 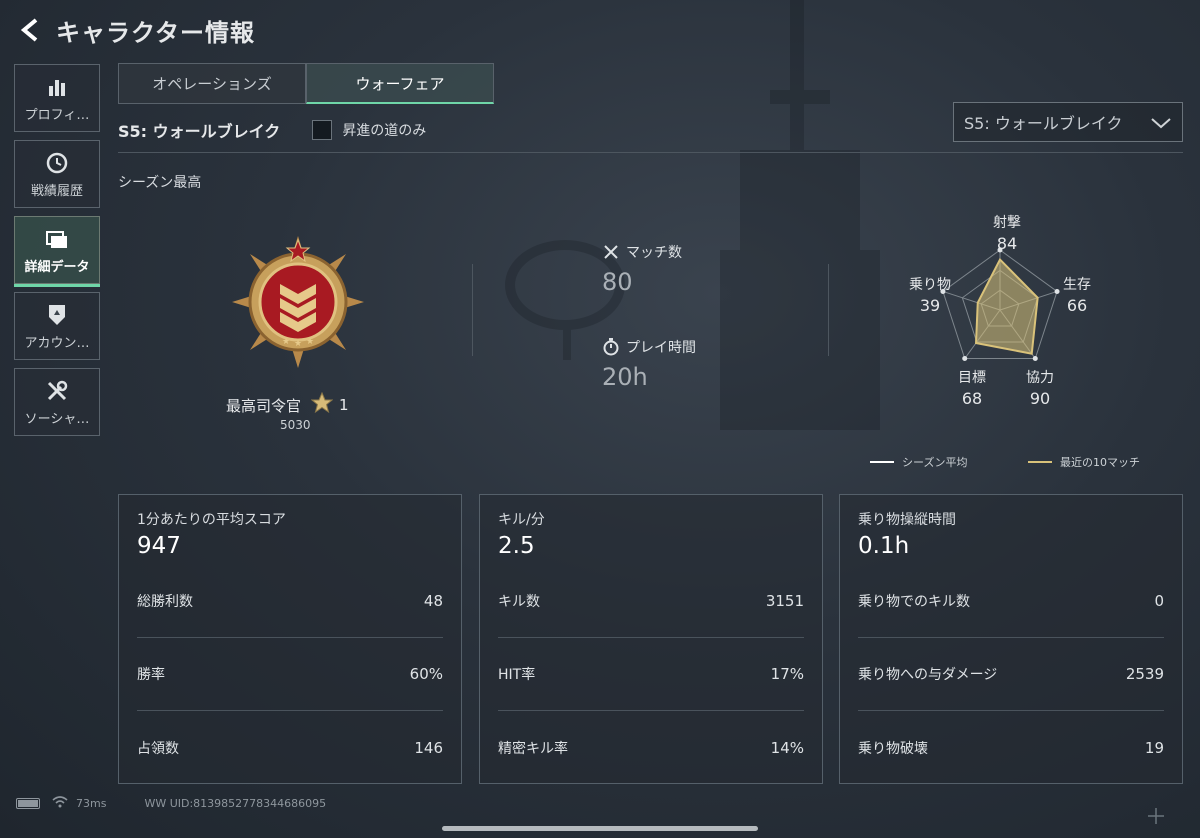 I want to click on playtime-head: プレイ時間, so click(x=649, y=347).